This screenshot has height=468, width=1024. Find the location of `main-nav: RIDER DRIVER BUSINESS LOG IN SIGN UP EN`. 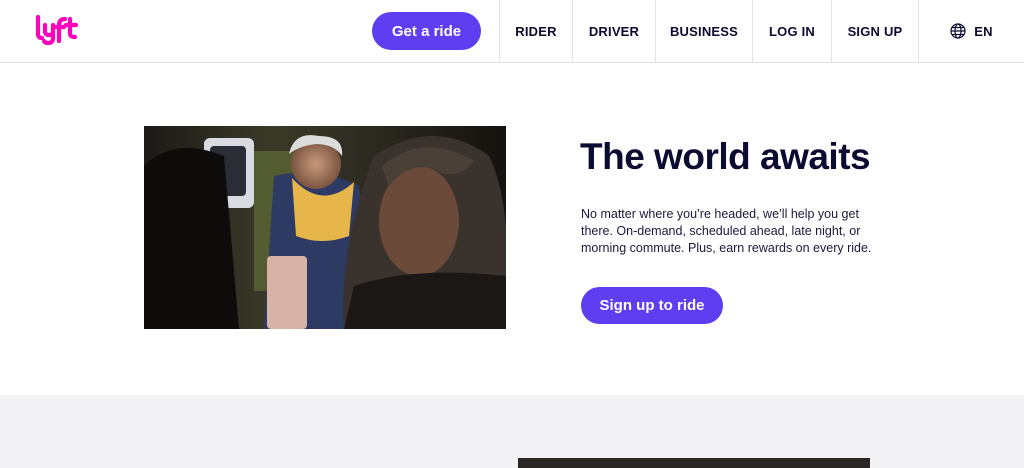

main-nav: RIDER DRIVER BUSINESS LOG IN SIGN UP EN is located at coordinates (761, 31).